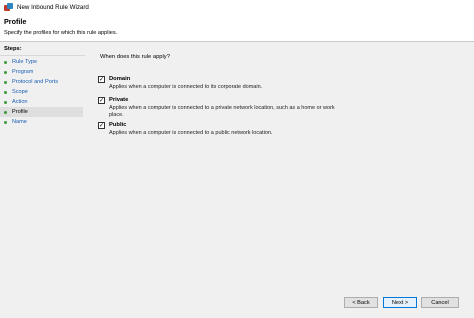  I want to click on step-protocol-and-ports: Protocol and Ports, so click(41, 82).